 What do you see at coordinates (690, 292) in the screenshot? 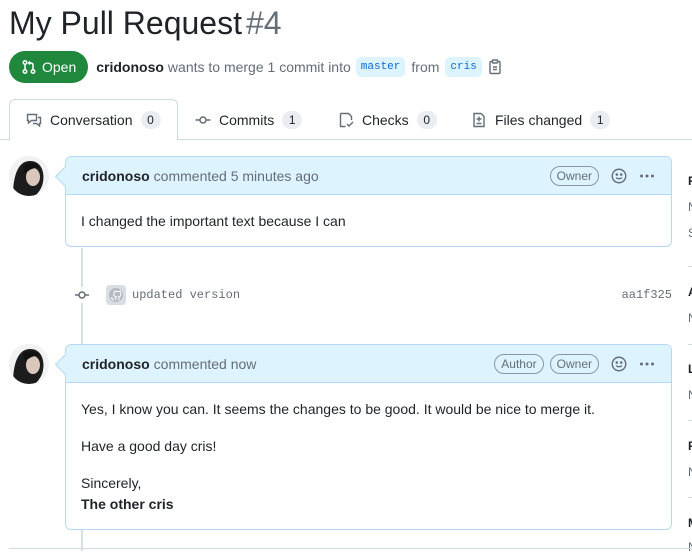
I see `sidebar-heading: A` at bounding box center [690, 292].